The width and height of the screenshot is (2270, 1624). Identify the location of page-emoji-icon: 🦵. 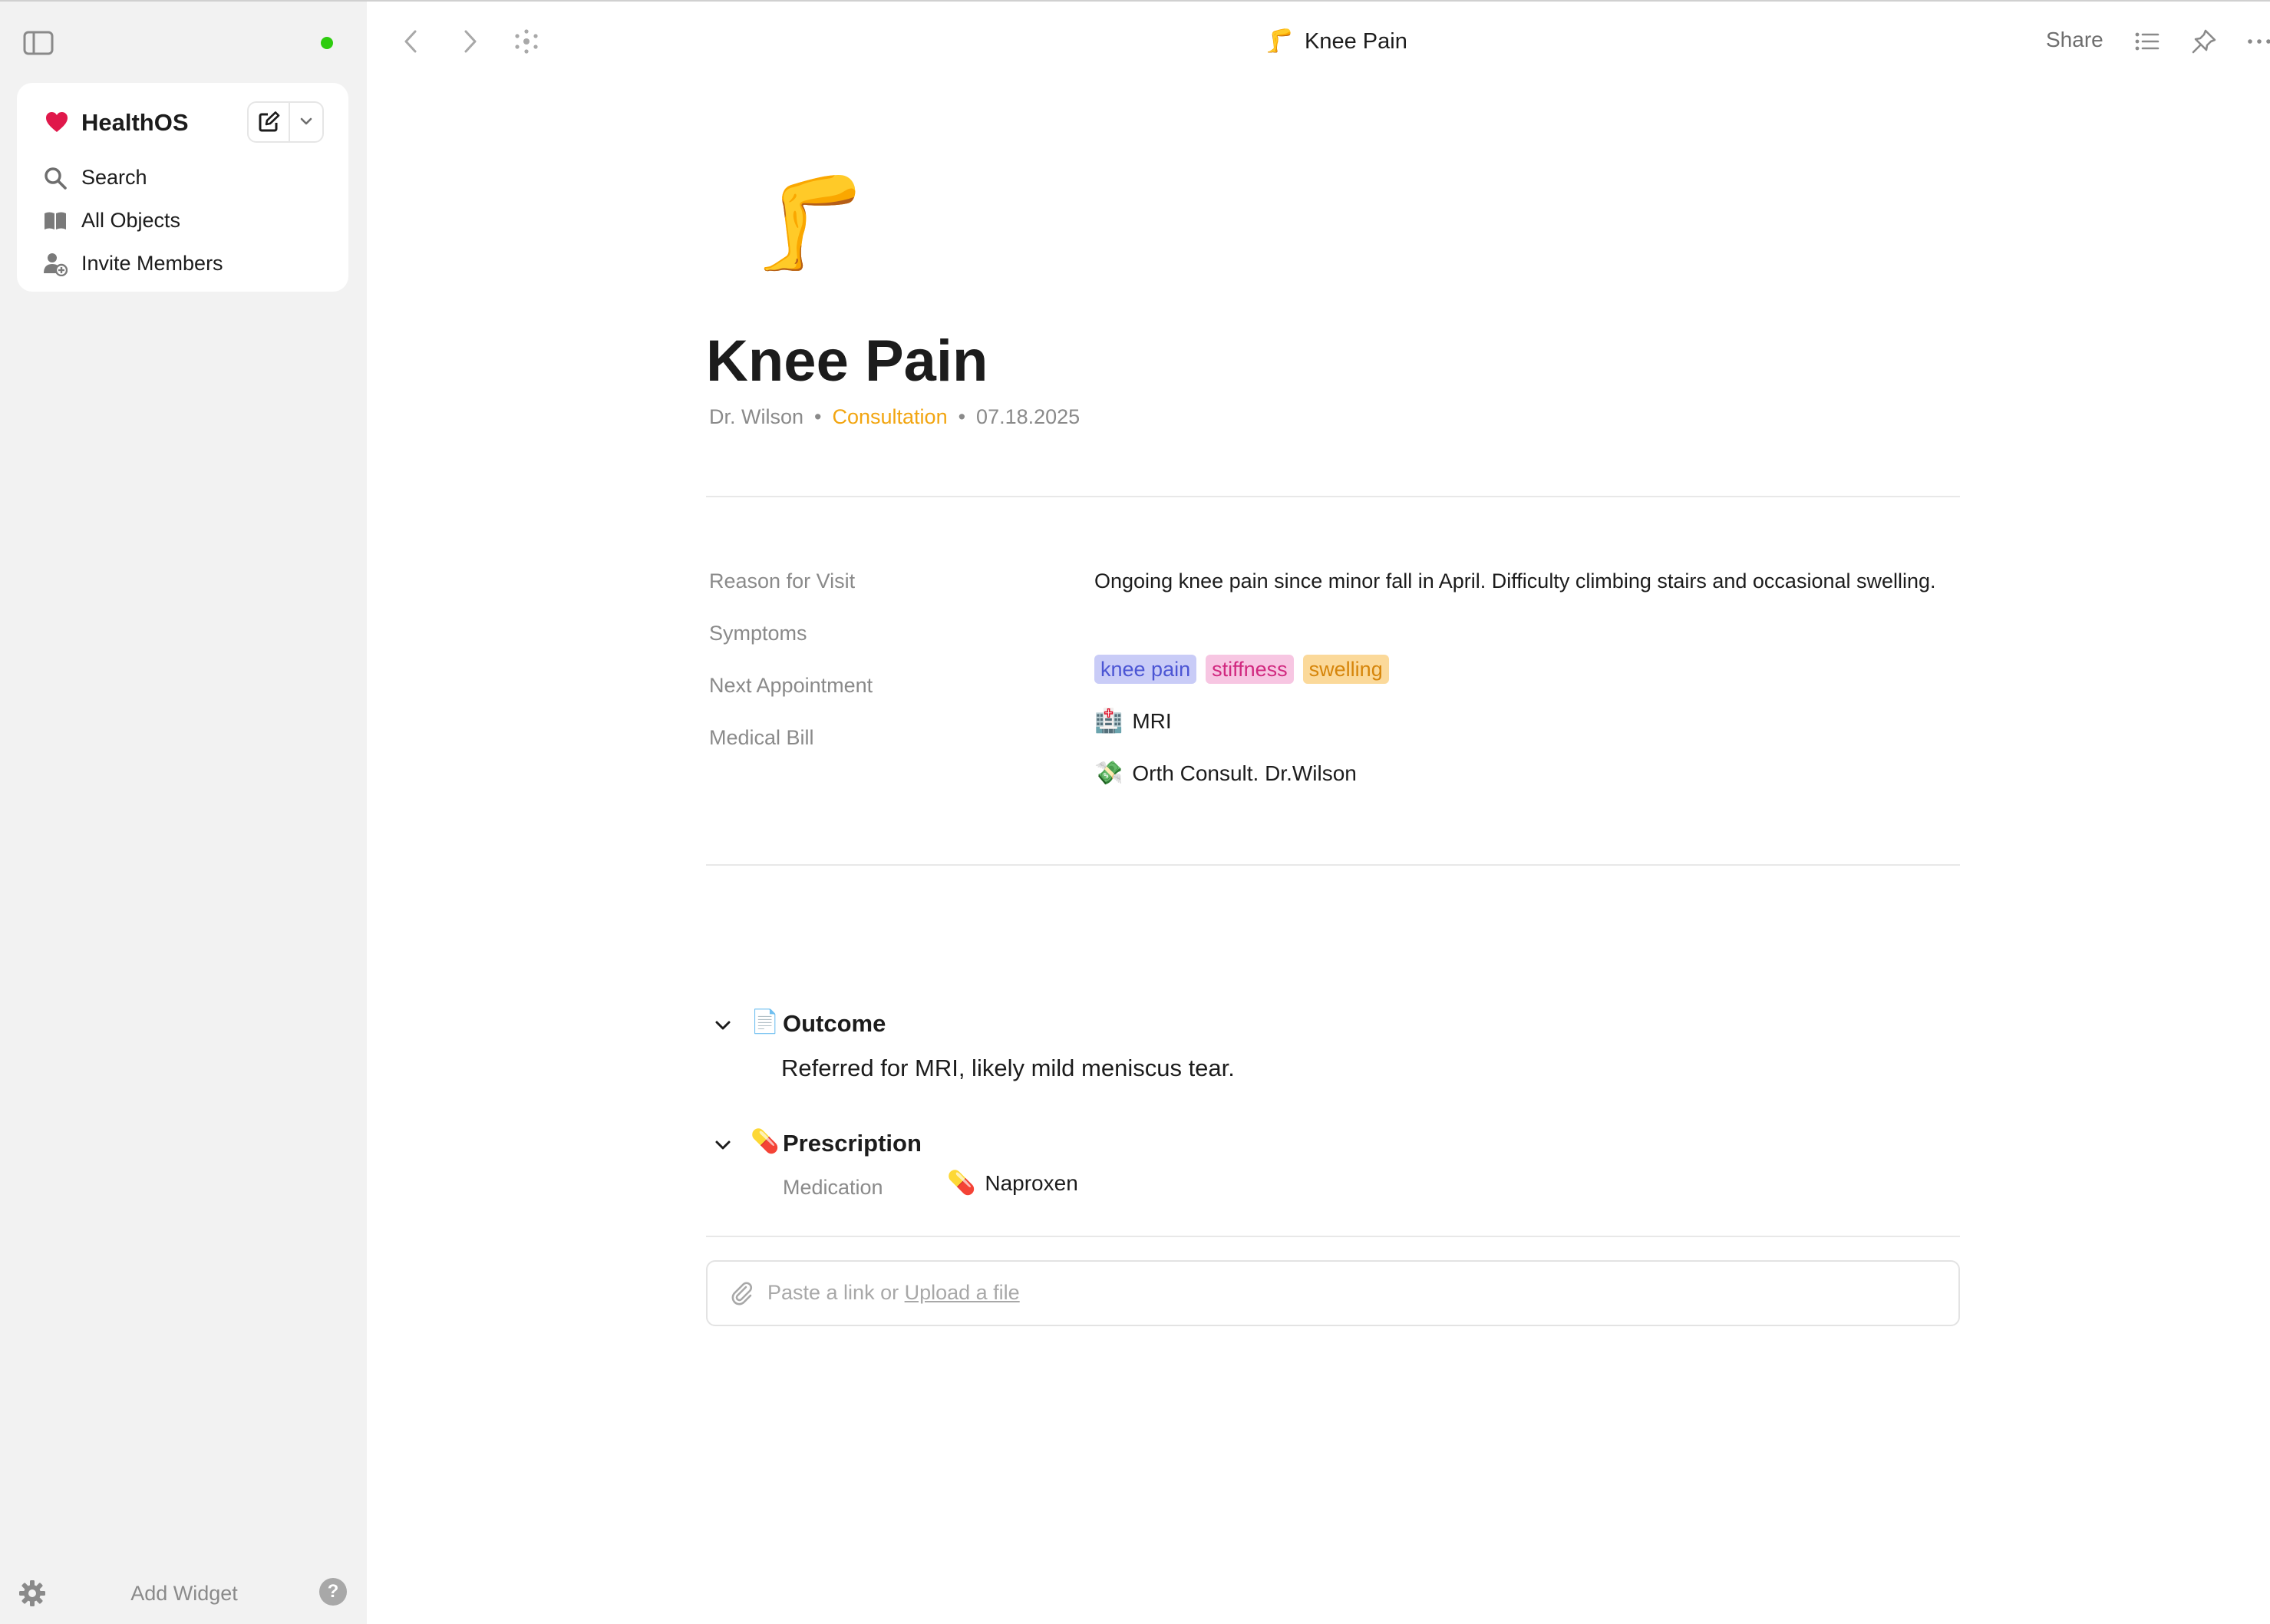
(809, 223).